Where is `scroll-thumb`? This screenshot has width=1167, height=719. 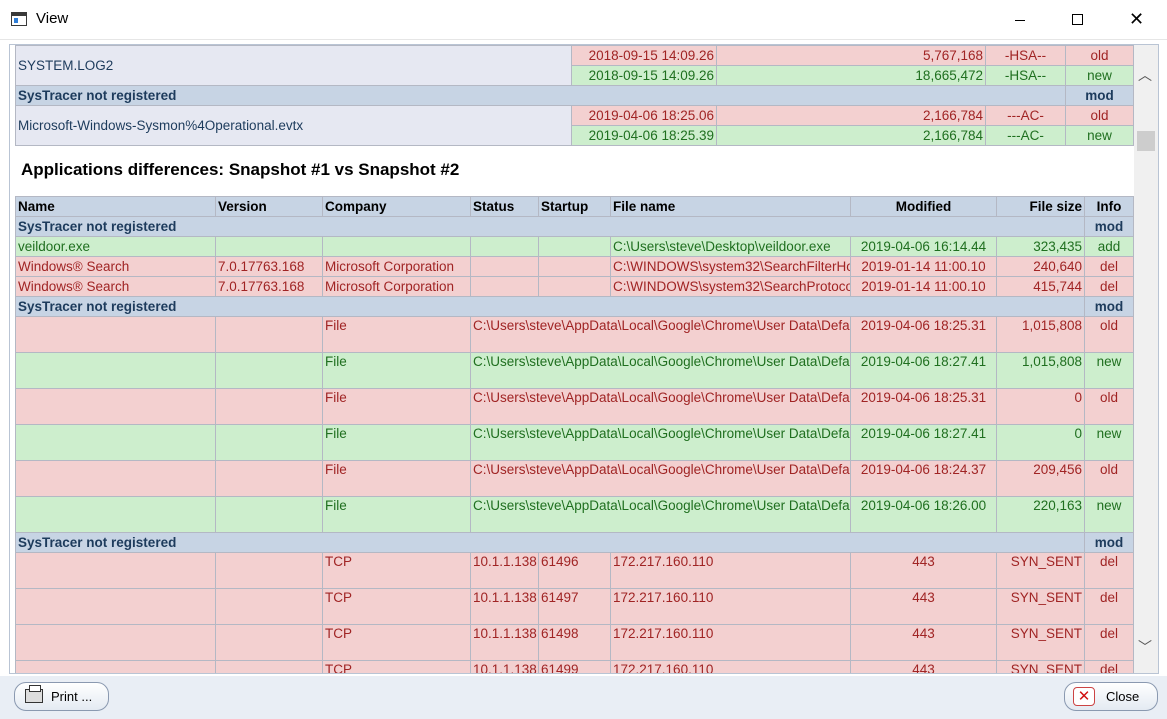 scroll-thumb is located at coordinates (1146, 141).